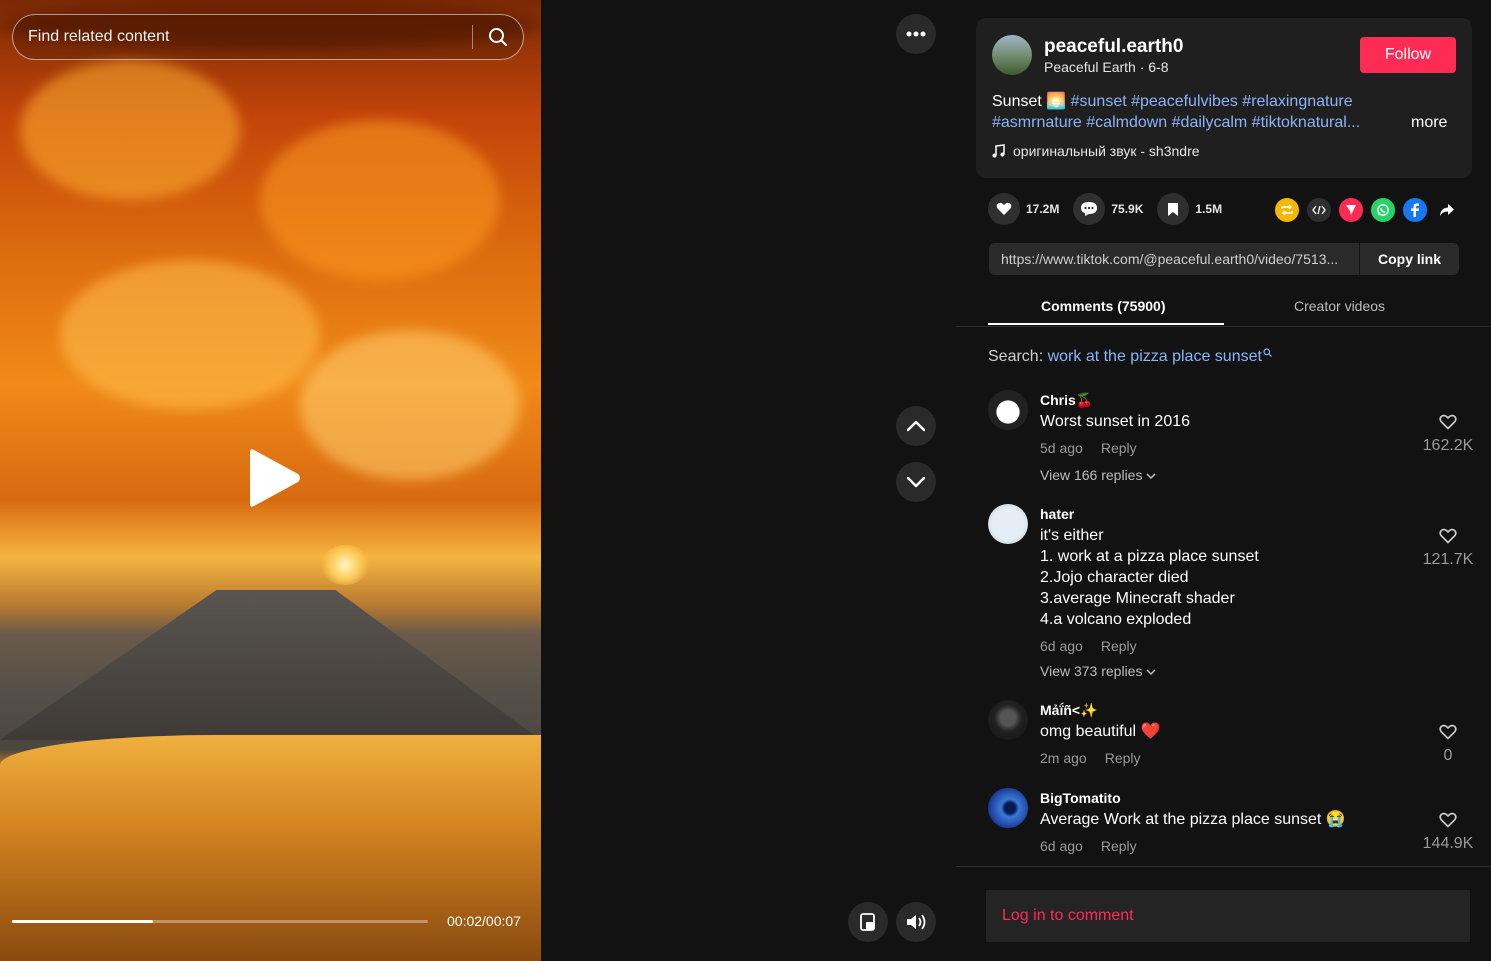  Describe the element at coordinates (1127, 209) in the screenshot. I see `comment-count: 75.9K` at that location.